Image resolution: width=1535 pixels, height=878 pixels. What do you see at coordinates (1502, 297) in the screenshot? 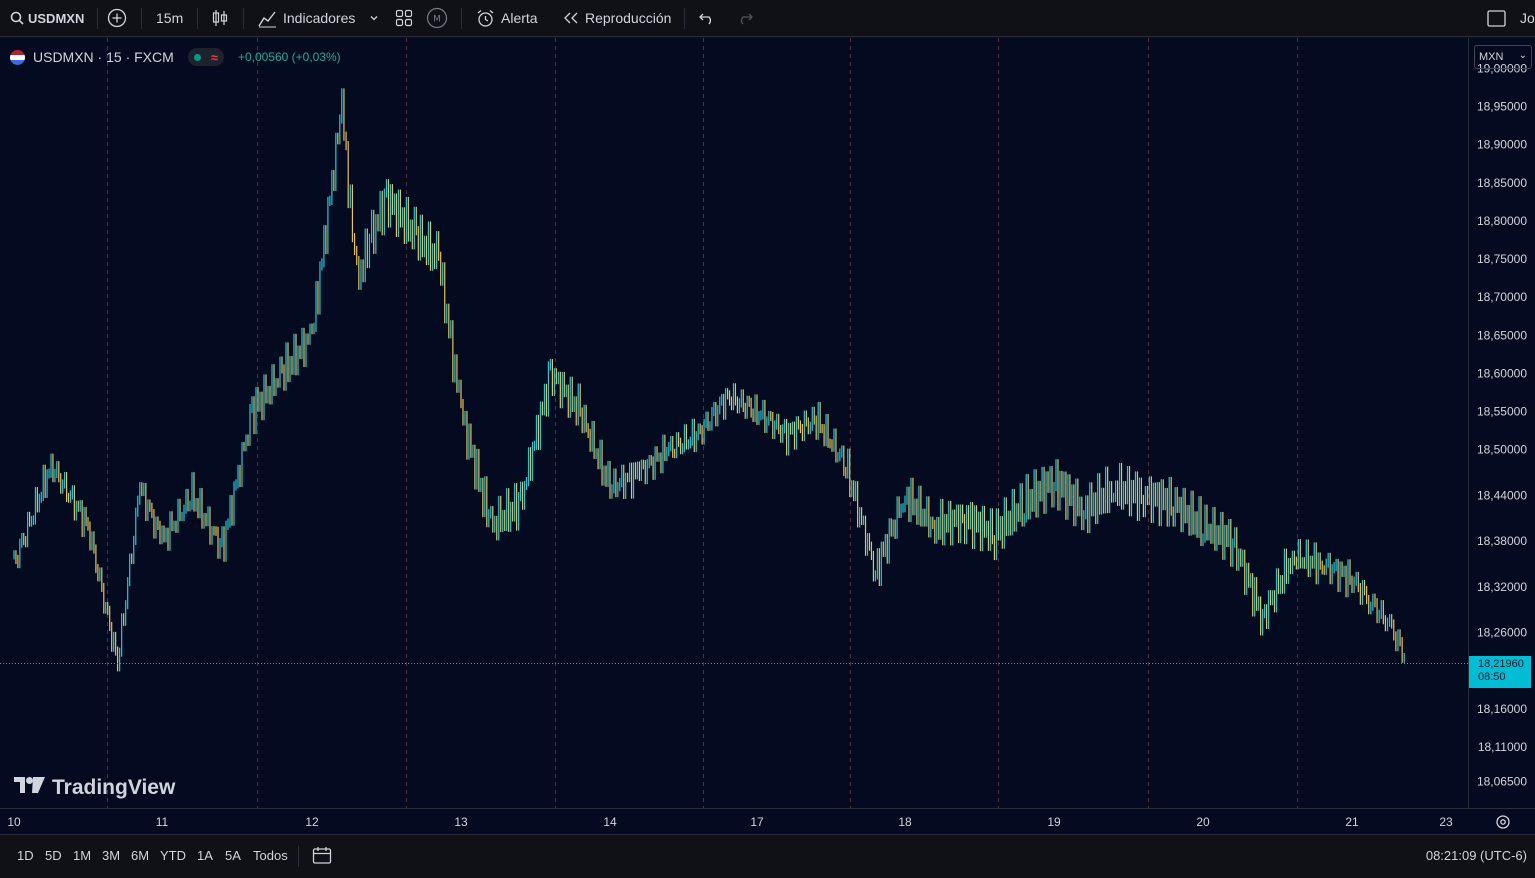
I see `price-axis-label: 18,70000` at bounding box center [1502, 297].